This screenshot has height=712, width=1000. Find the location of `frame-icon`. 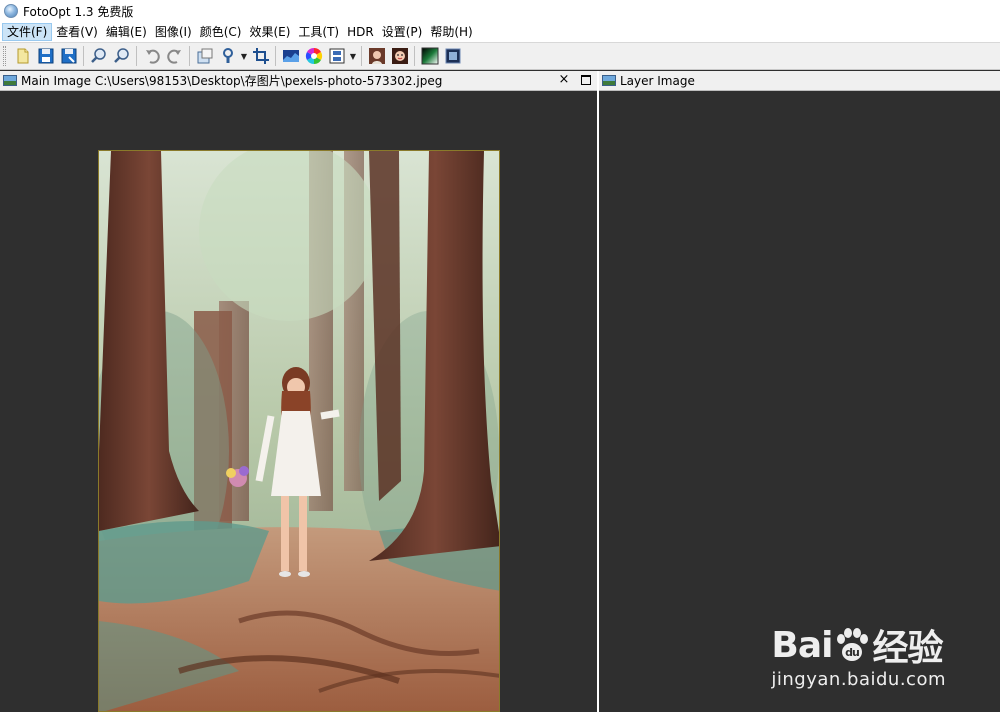

frame-icon is located at coordinates (452, 56).